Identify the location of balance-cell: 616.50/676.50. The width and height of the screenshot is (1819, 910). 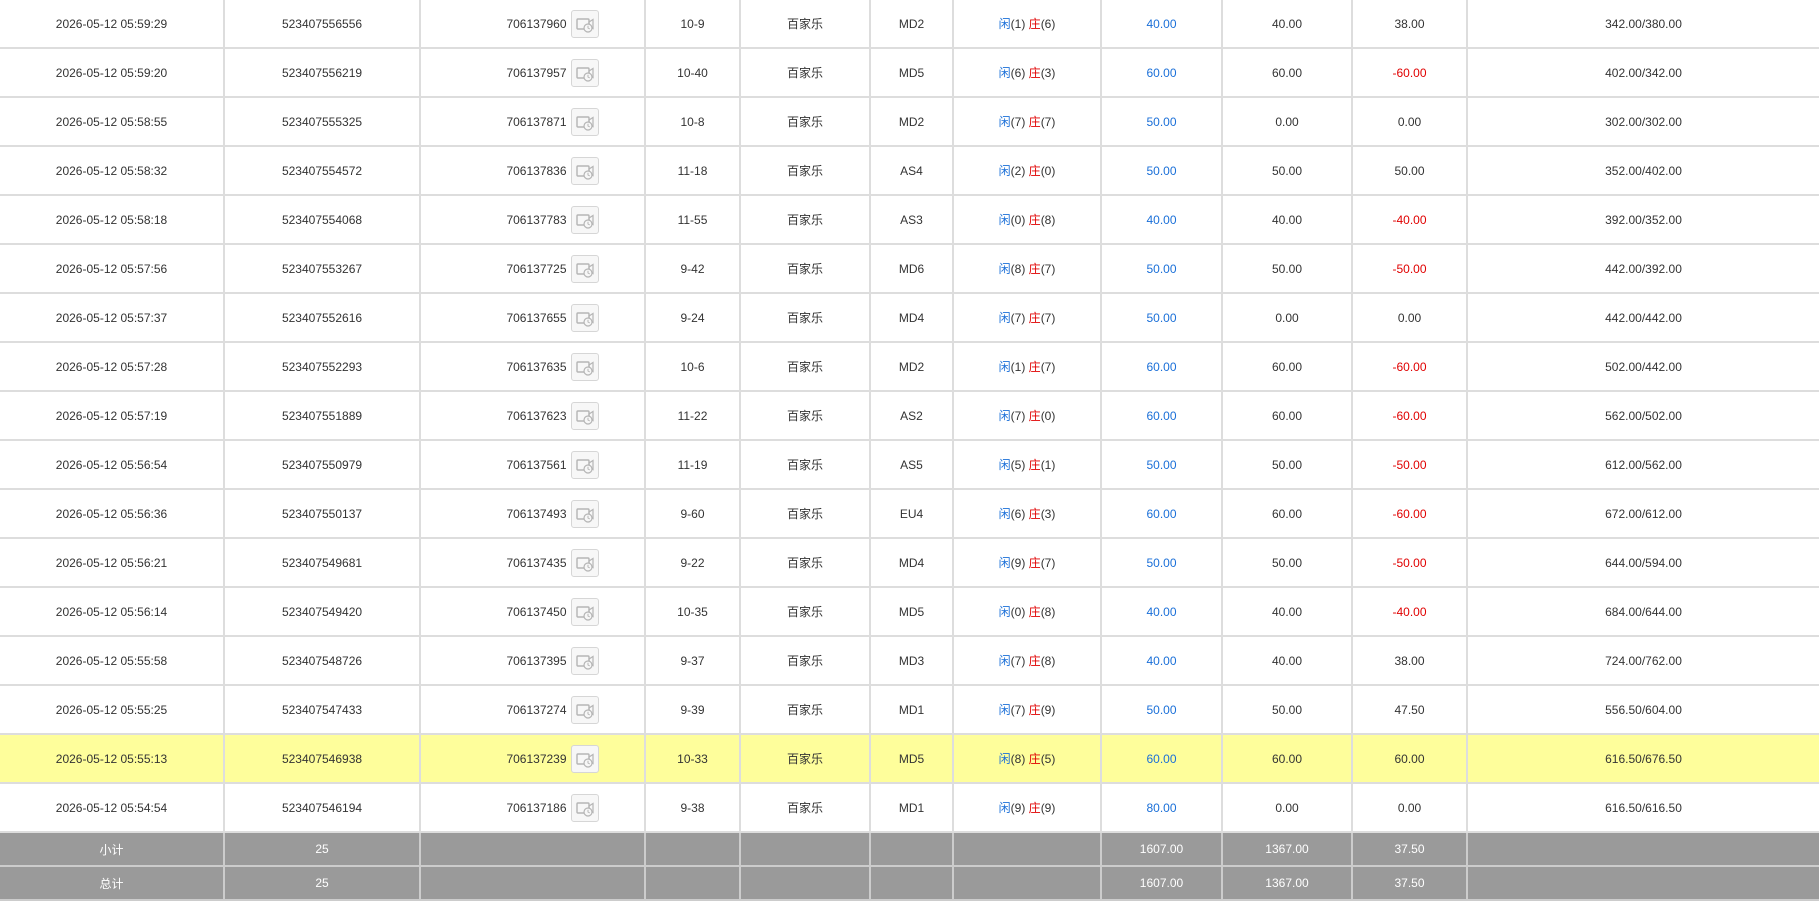
(1643, 759).